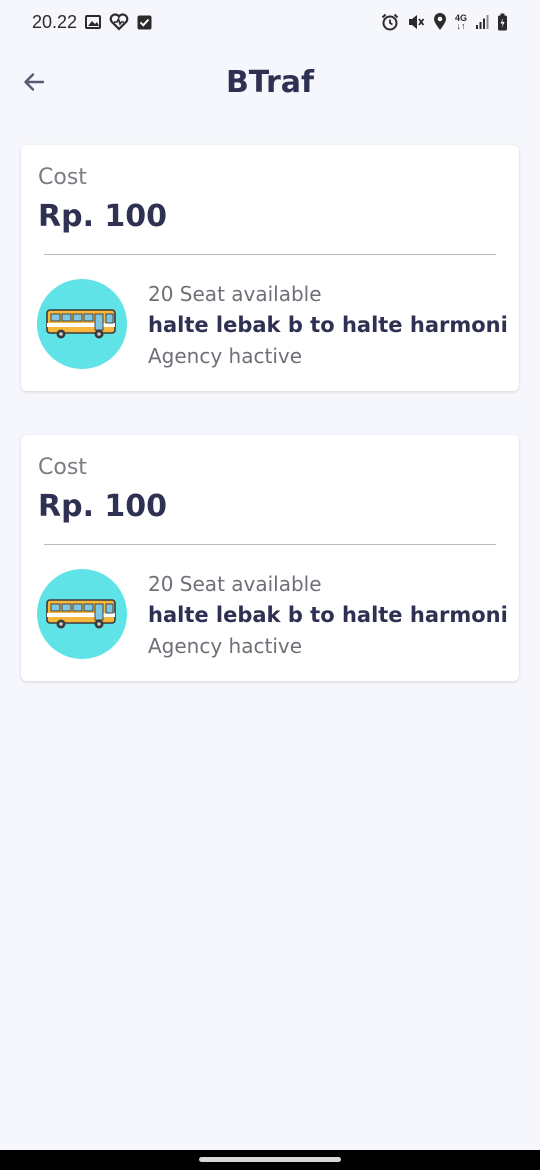 Image resolution: width=540 pixels, height=1170 pixels. What do you see at coordinates (461, 26) in the screenshot?
I see `network-arrows: ↓↑` at bounding box center [461, 26].